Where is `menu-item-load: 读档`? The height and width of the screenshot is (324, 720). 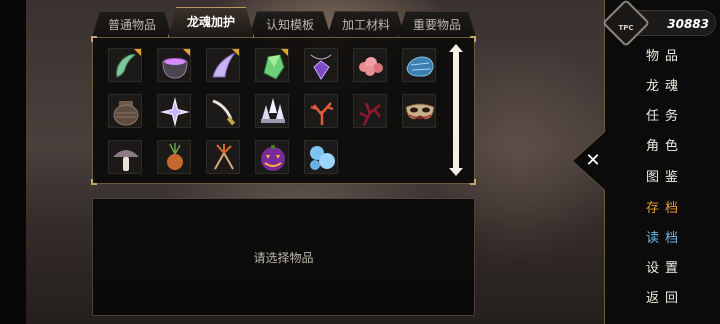
menu-item-load: 读档 is located at coordinates (662, 239).